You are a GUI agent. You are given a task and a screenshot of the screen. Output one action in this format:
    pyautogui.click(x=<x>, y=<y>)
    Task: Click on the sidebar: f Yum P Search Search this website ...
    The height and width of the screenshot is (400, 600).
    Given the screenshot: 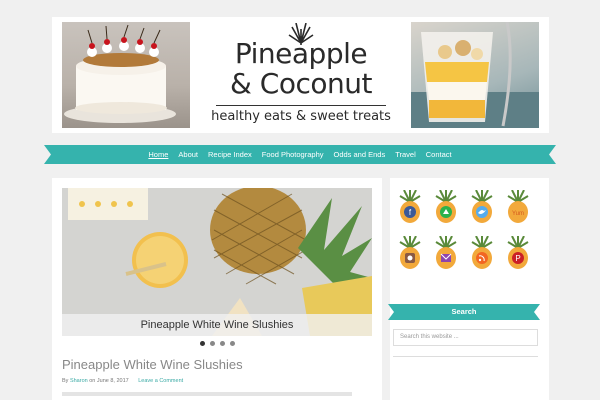 What is the action you would take?
    pyautogui.click(x=468, y=289)
    